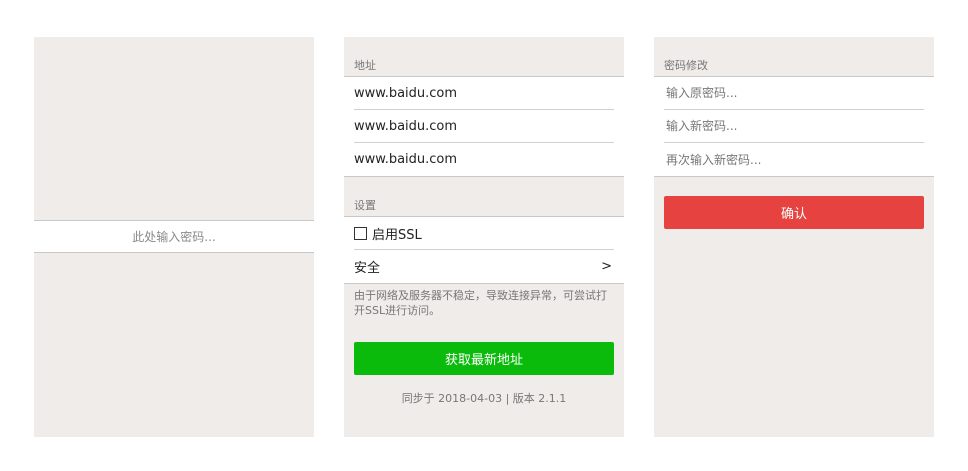  I want to click on ssl-toggle-row: 启用SSL, so click(484, 233).